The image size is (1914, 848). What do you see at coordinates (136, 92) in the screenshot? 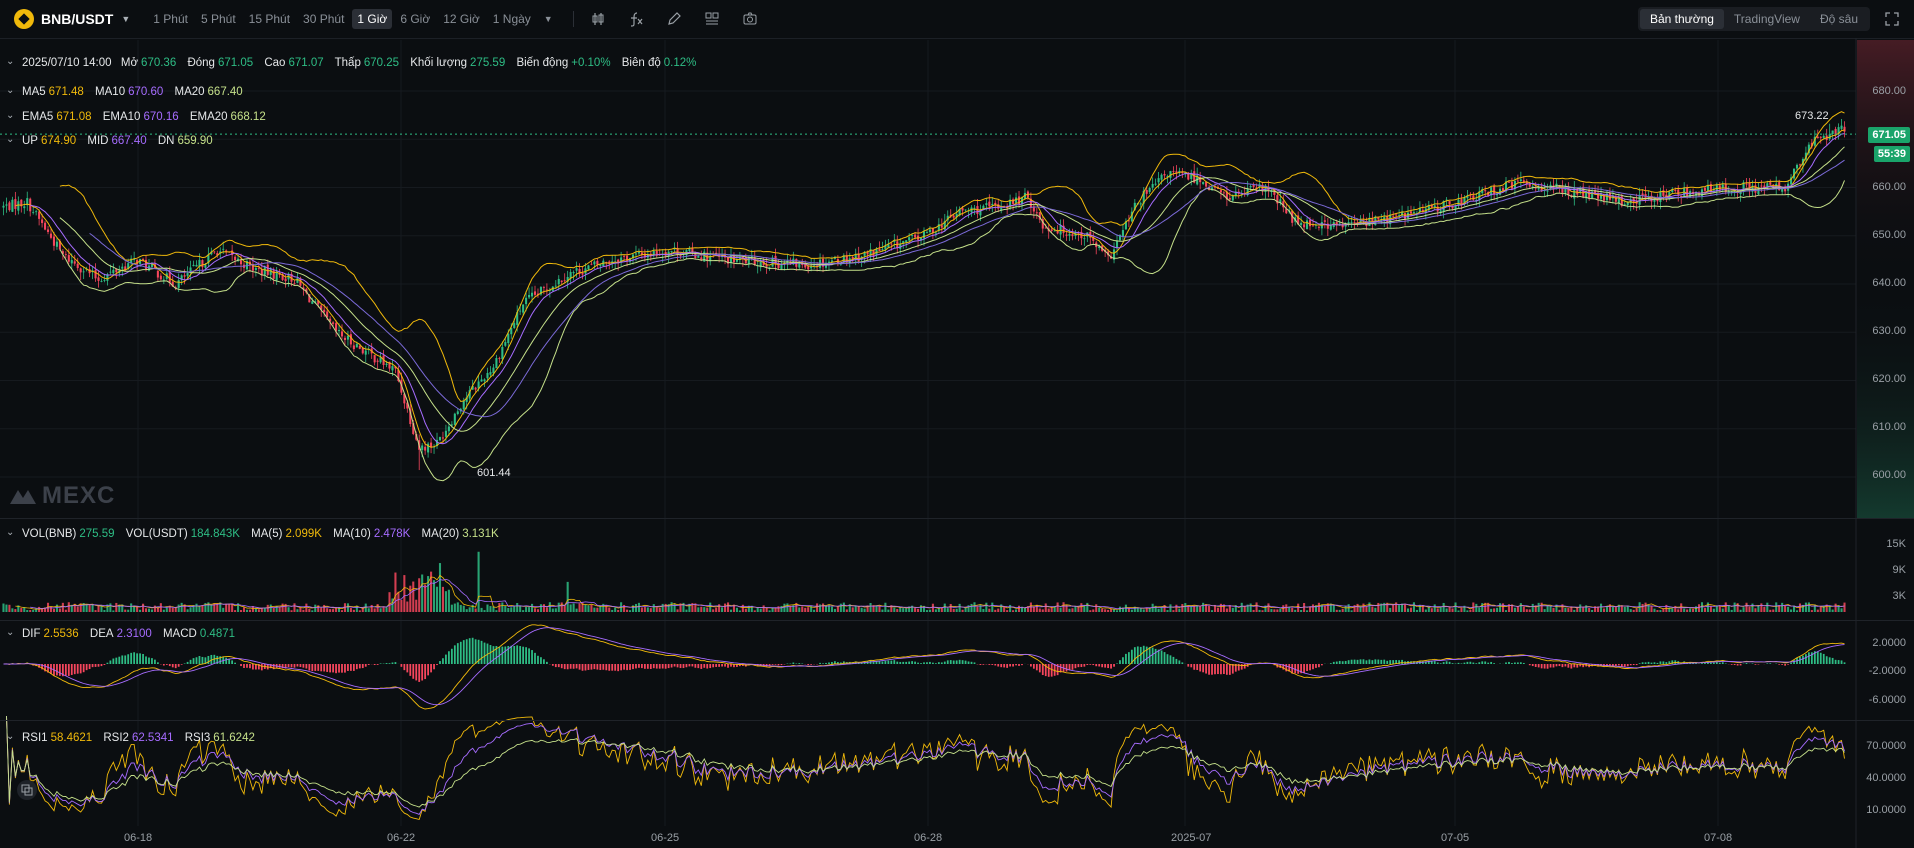
I see `ma-legend: MA5 671.48 MA10 670.60 MA20 667.40` at bounding box center [136, 92].